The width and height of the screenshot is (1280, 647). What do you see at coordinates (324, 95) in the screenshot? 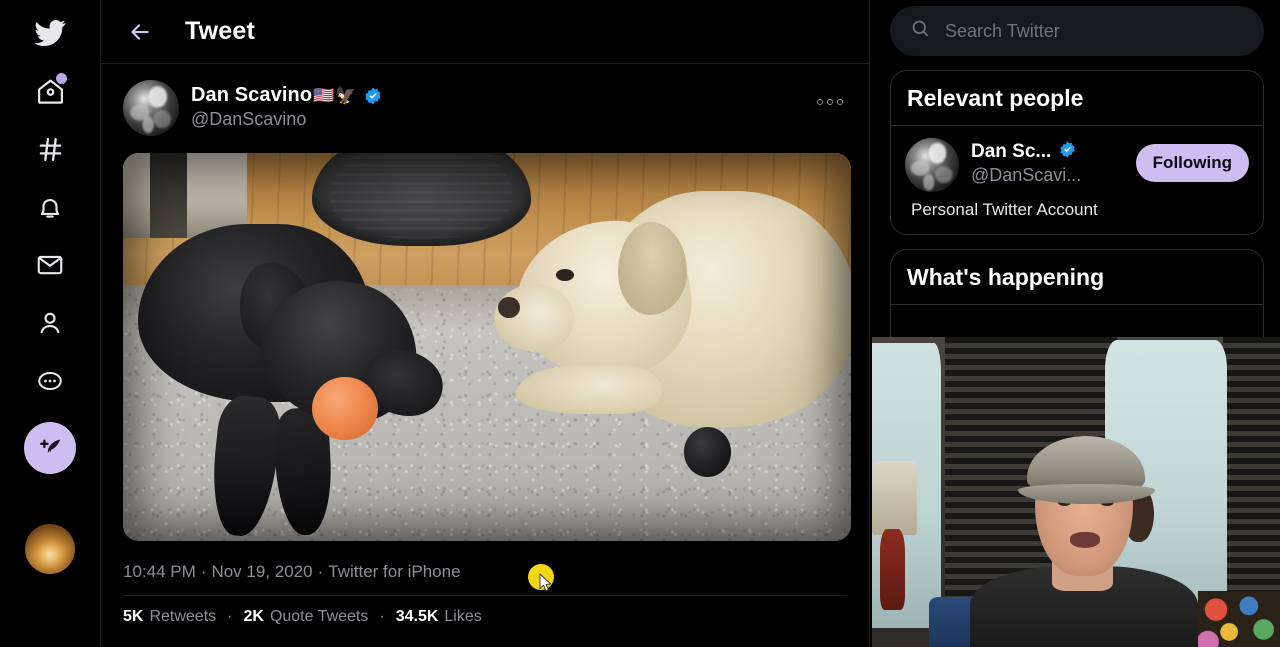
I see `flag-emoji: 🇺🇸` at bounding box center [324, 95].